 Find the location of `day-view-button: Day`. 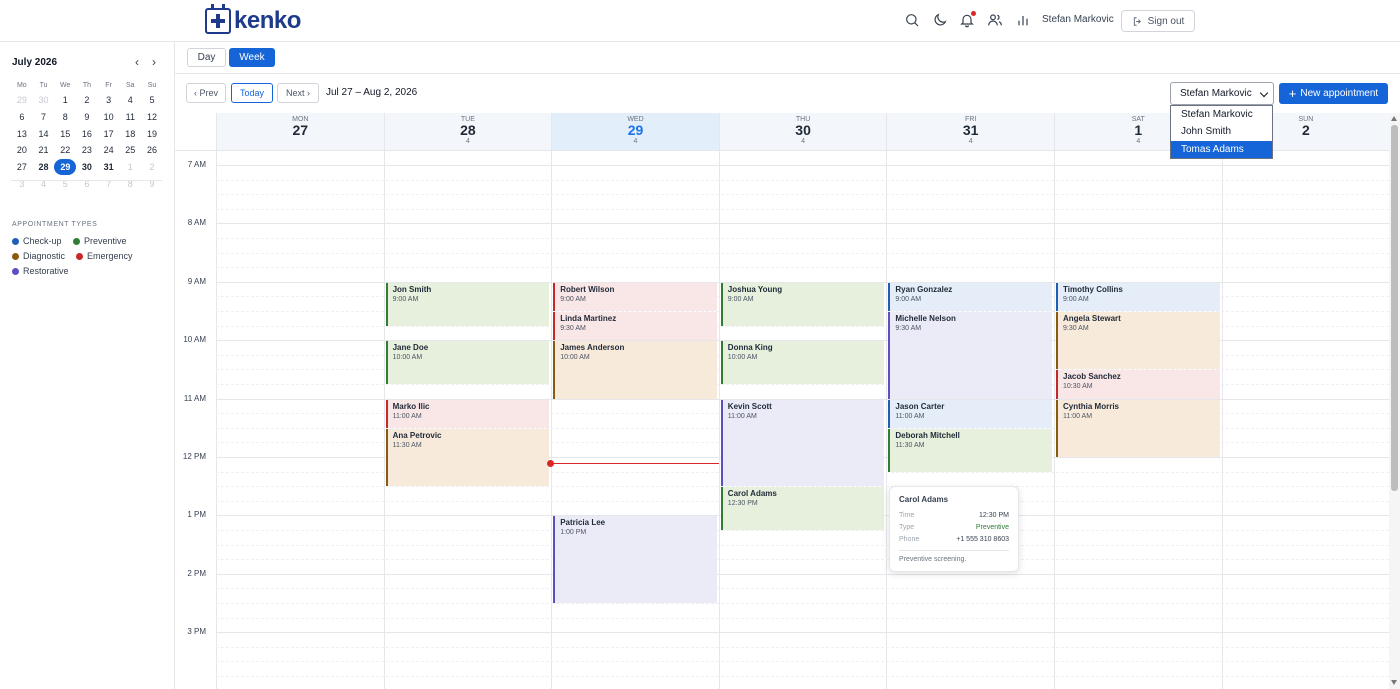

day-view-button: Day is located at coordinates (206, 57).